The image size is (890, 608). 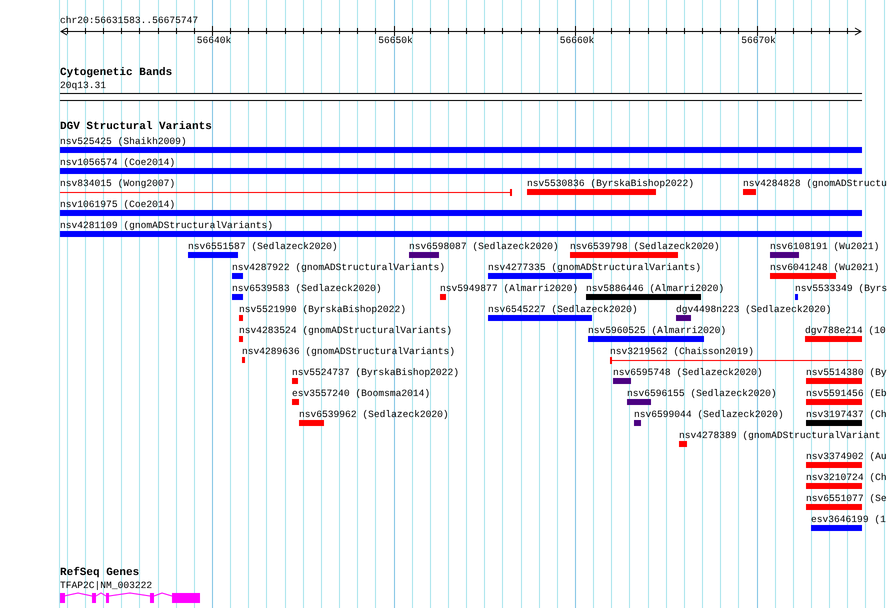 I want to click on variant-label: nsv4284828 (gnomADStructu, so click(x=815, y=183).